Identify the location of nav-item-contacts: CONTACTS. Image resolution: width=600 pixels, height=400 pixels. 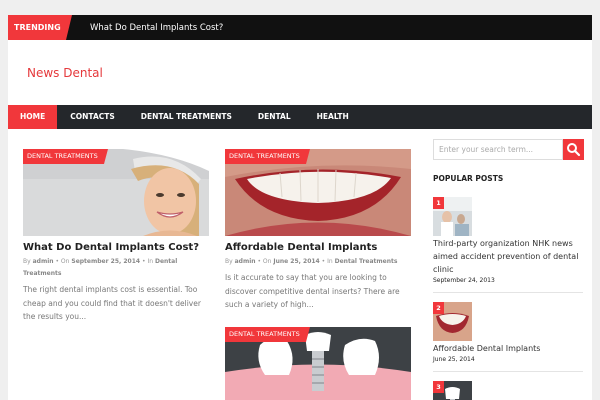
(92, 117).